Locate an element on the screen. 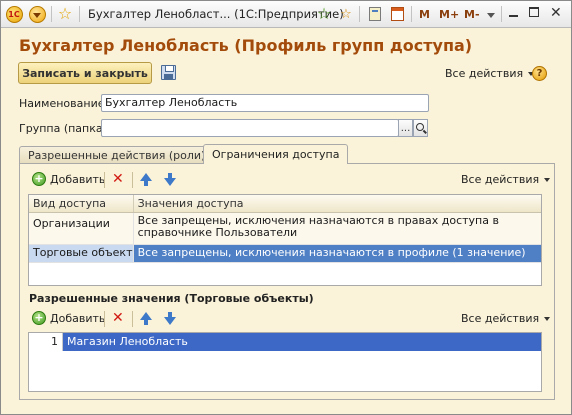  table-all-actions-menu: Все действия is located at coordinates (506, 179).